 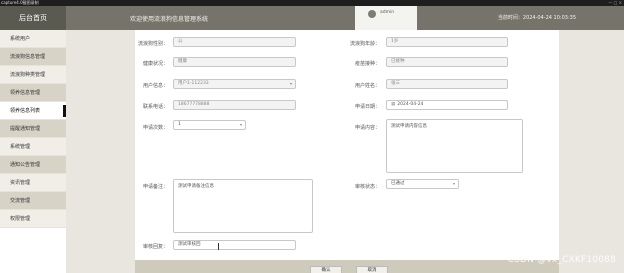 I want to click on site-title: 欢迎使用流浪狗信息管理系统, so click(x=169, y=19).